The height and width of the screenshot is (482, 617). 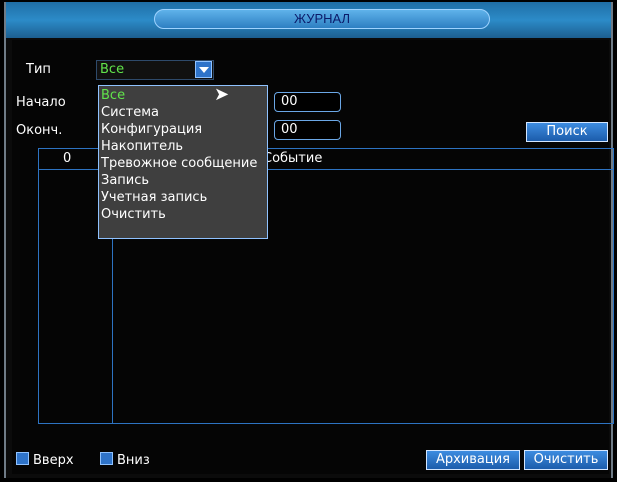 I want to click on page-up-button: Вверх, so click(x=45, y=460).